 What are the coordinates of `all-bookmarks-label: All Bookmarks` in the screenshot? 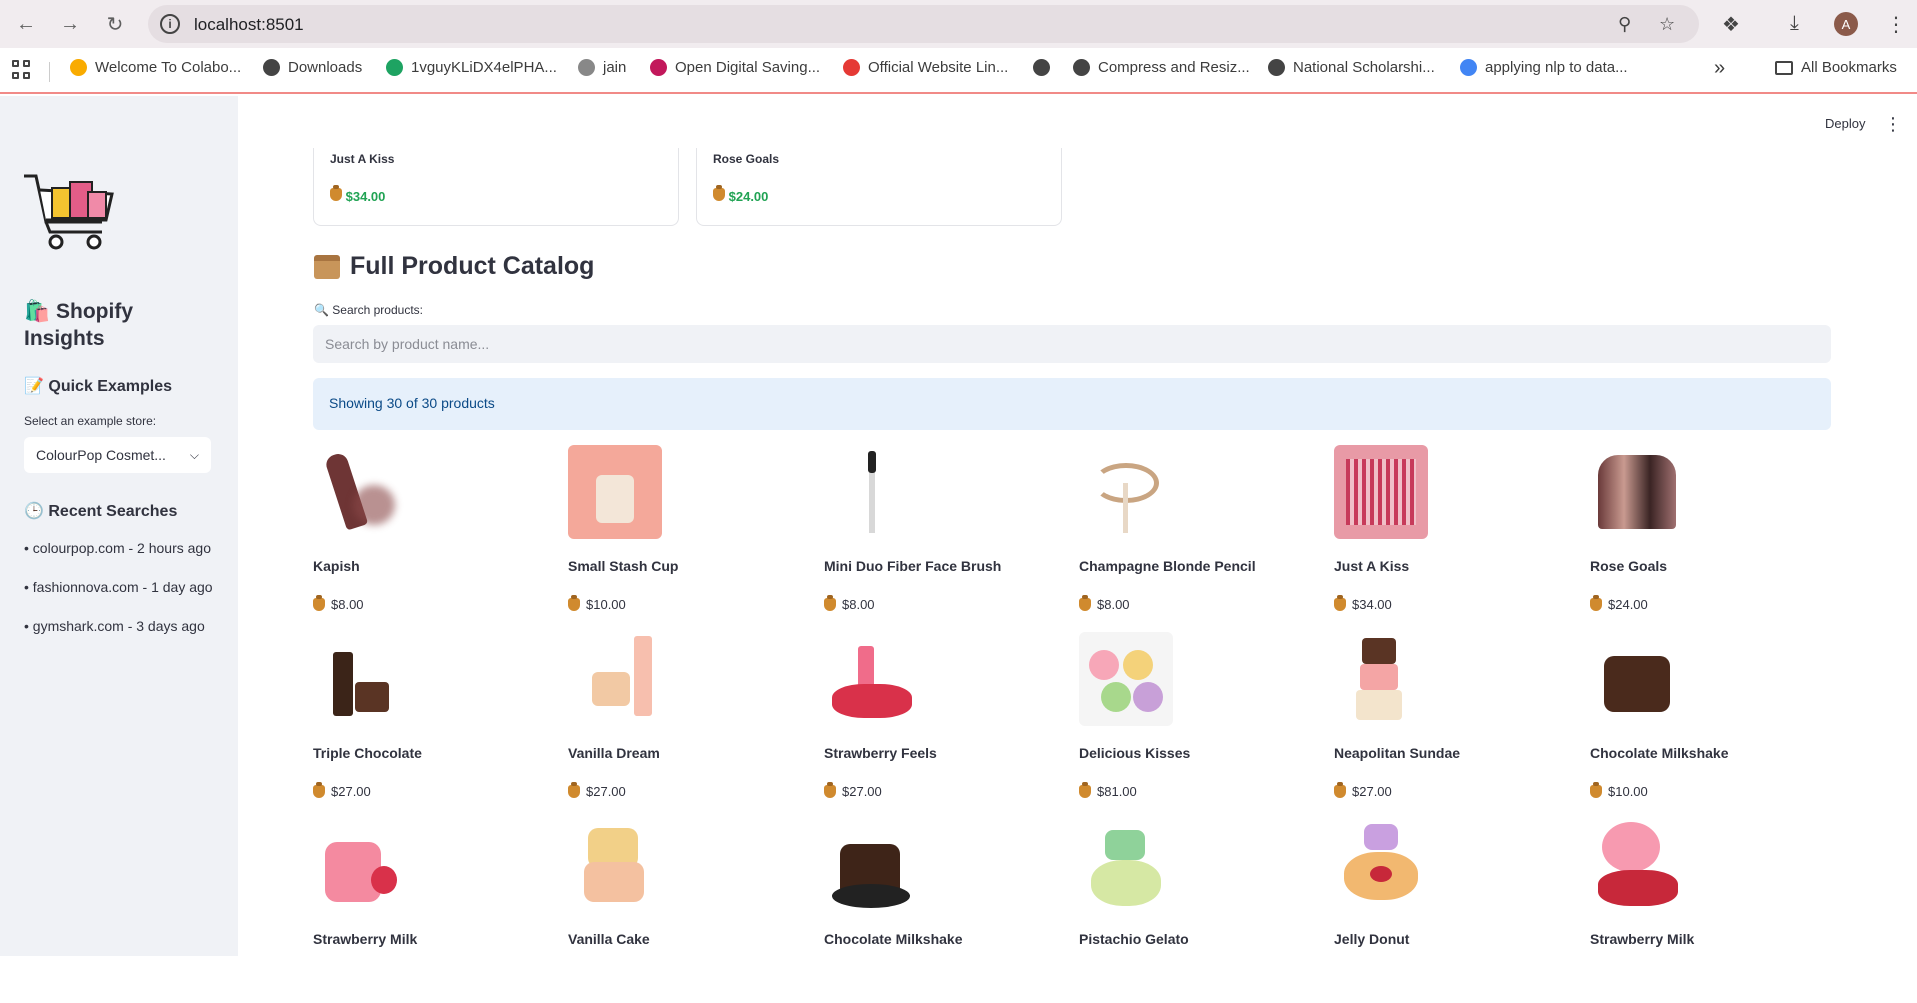 It's located at (1849, 67).